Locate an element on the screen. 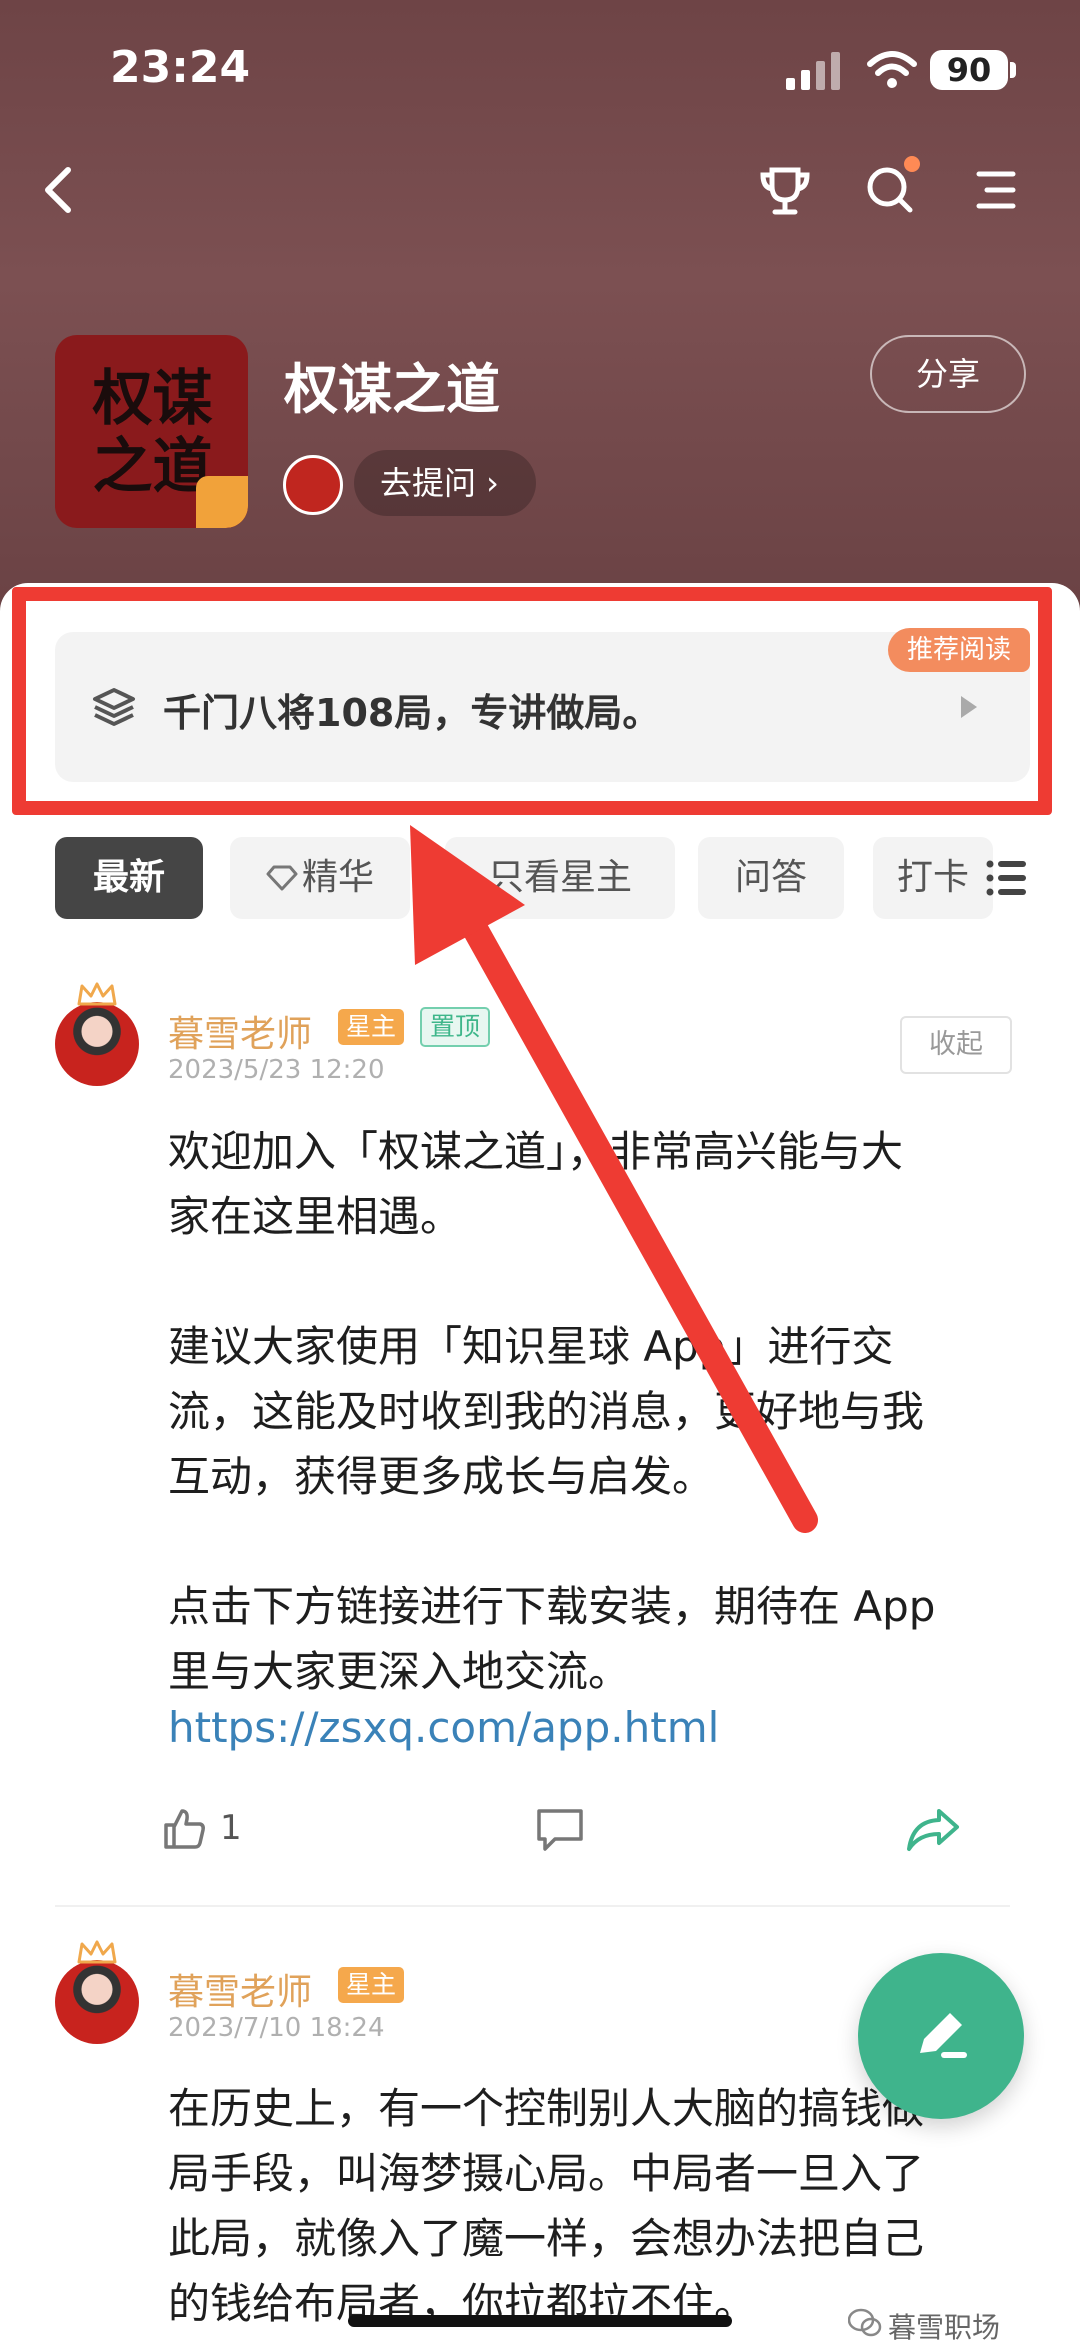  home-indicator is located at coordinates (540, 2321).